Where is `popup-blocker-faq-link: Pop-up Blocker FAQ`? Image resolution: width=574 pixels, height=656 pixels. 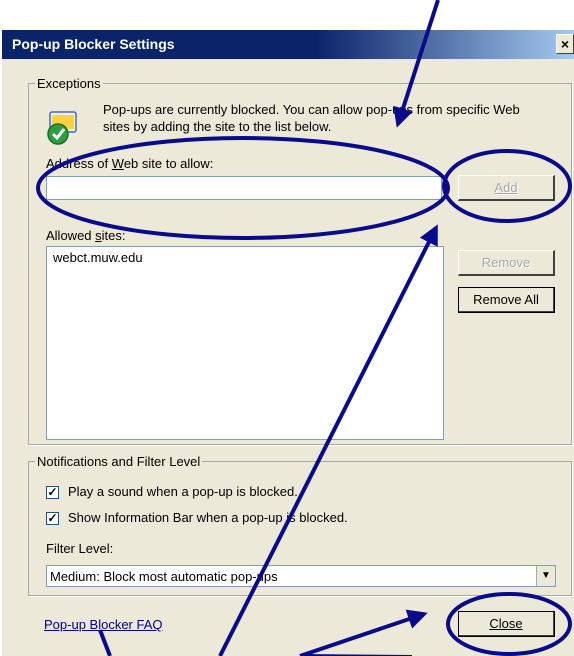
popup-blocker-faq-link: Pop-up Blocker FAQ is located at coordinates (103, 624).